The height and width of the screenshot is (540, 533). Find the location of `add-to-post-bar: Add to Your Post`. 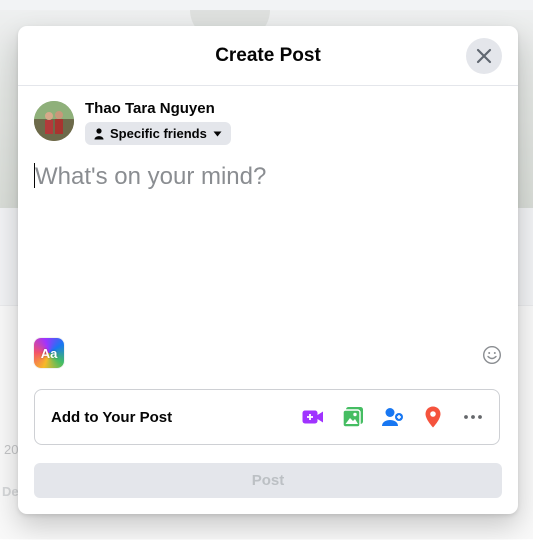

add-to-post-bar: Add to Your Post is located at coordinates (267, 417).